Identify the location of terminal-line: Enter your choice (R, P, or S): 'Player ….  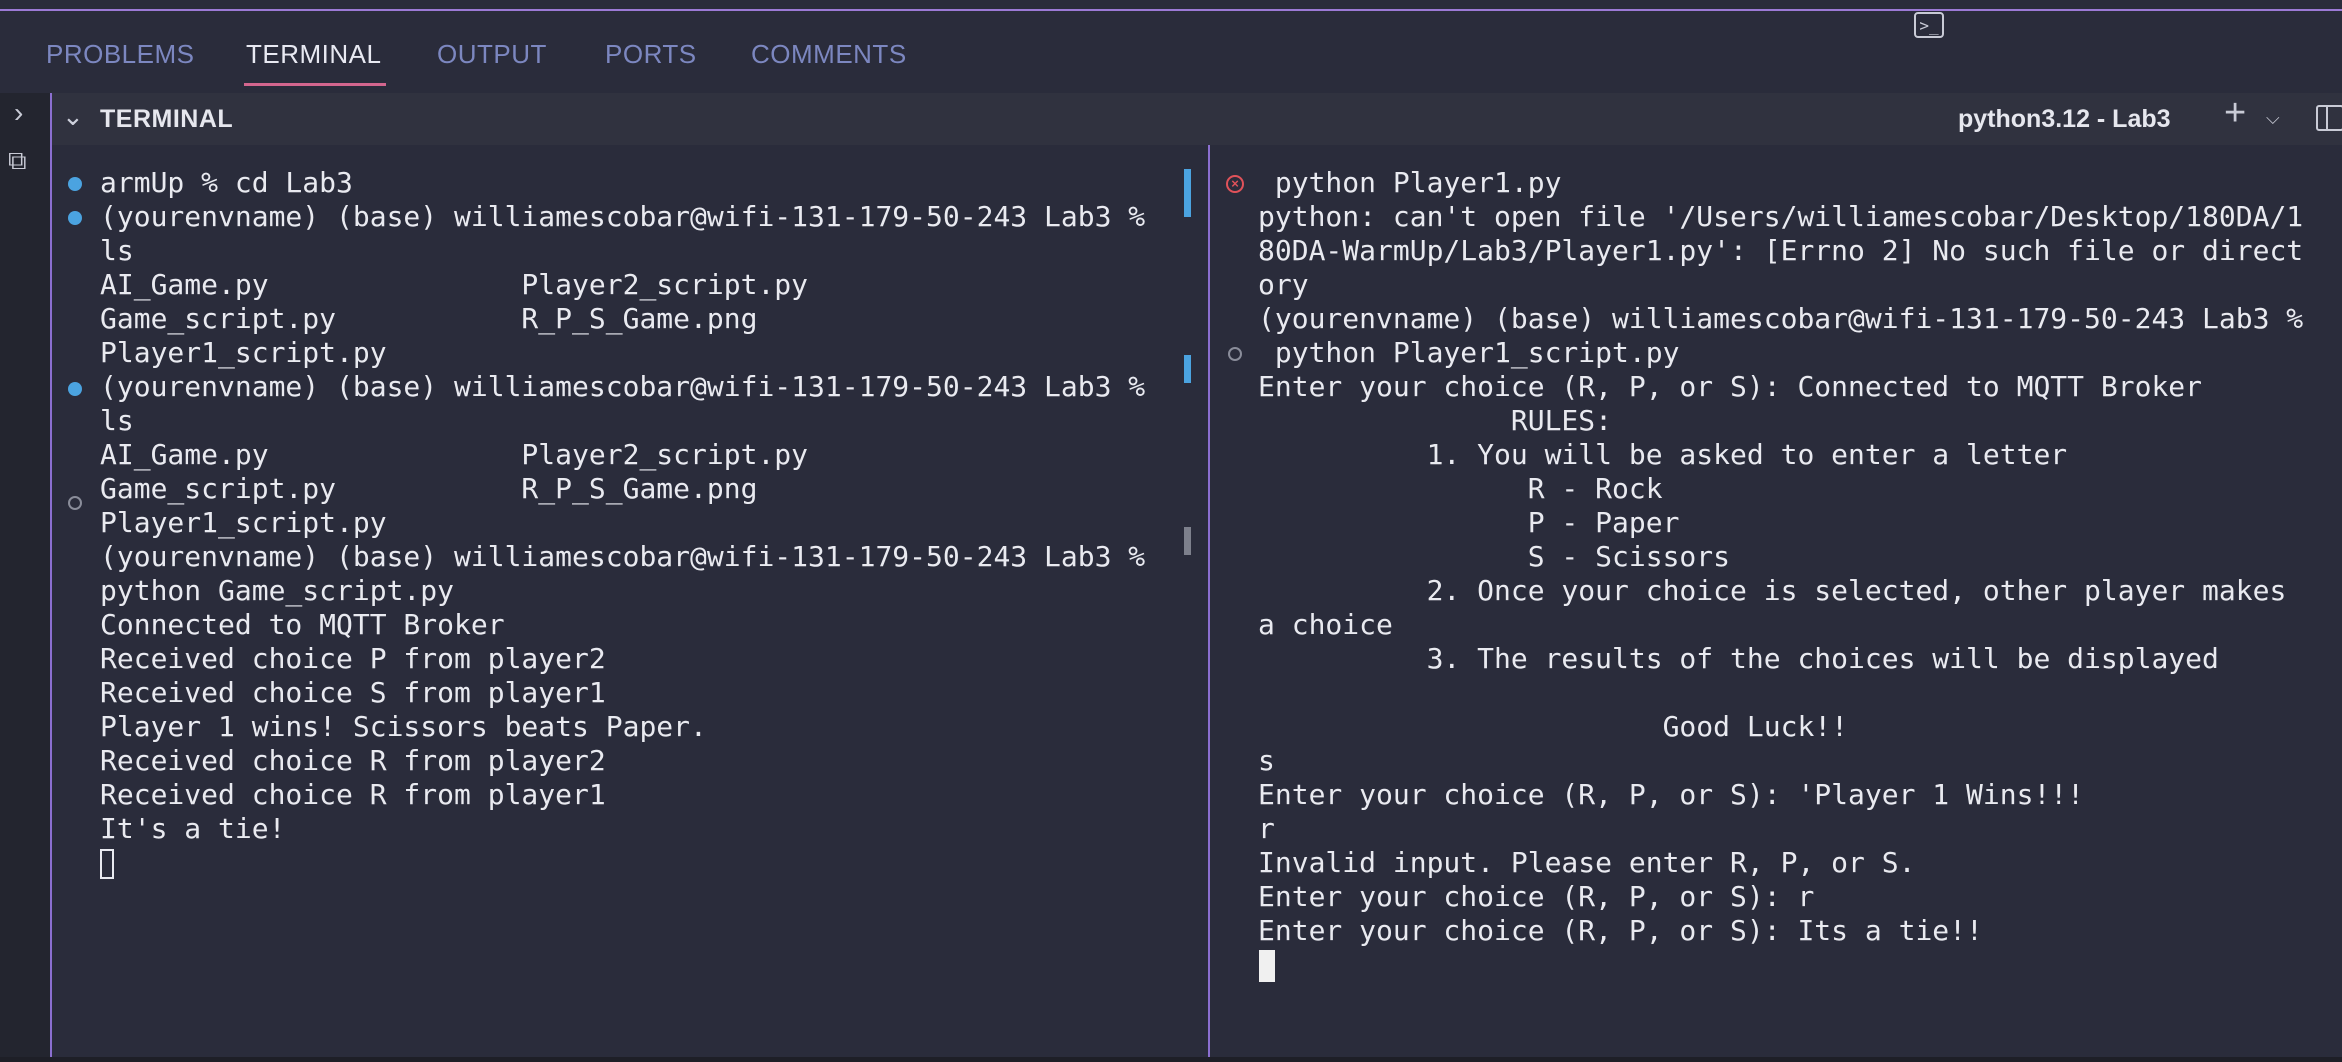
(1671, 794).